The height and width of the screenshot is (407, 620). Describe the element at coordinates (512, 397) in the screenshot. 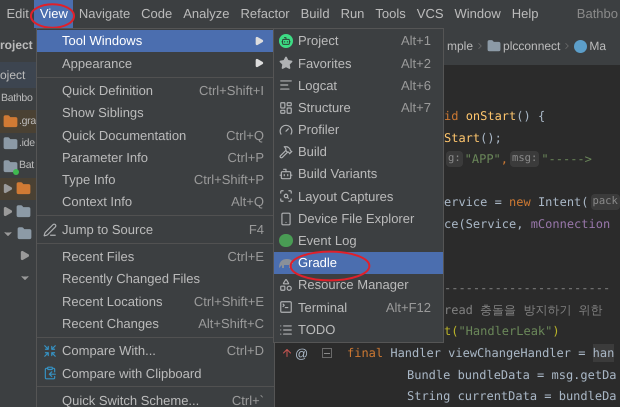

I see `code-text: String currentData = bundleDa` at that location.